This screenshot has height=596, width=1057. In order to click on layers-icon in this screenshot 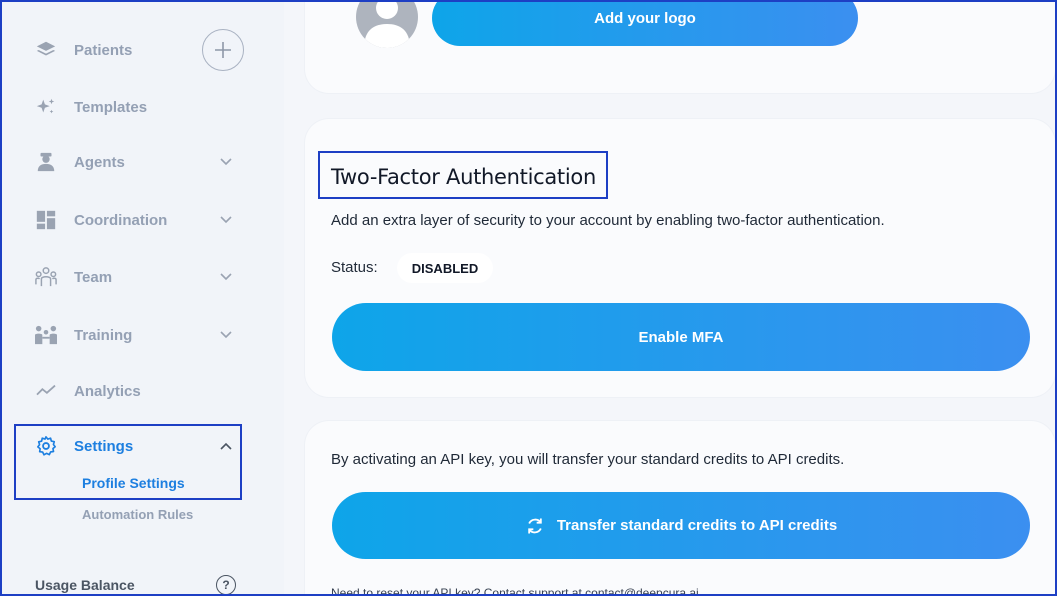, I will do `click(46, 50)`.